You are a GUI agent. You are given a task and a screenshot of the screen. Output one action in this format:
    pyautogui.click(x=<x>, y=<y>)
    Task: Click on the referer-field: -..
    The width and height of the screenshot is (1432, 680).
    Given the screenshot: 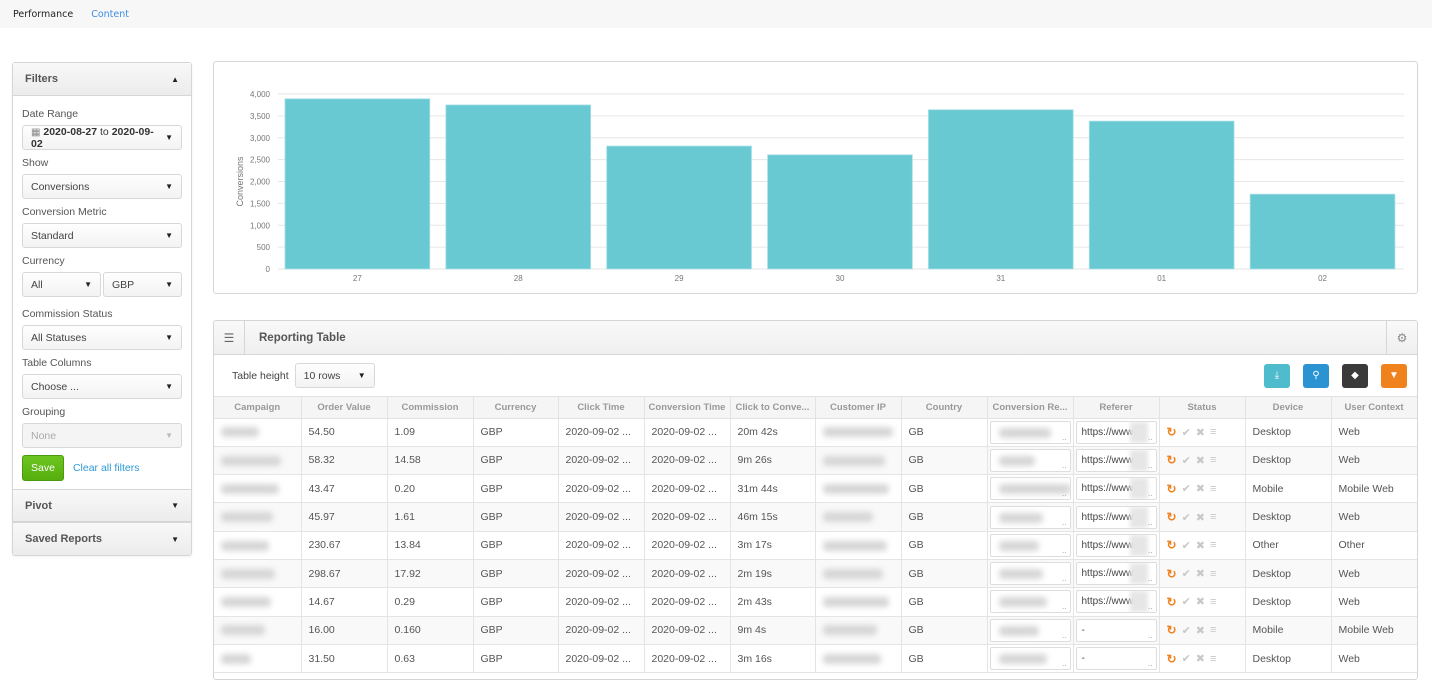 What is the action you would take?
    pyautogui.click(x=1116, y=630)
    